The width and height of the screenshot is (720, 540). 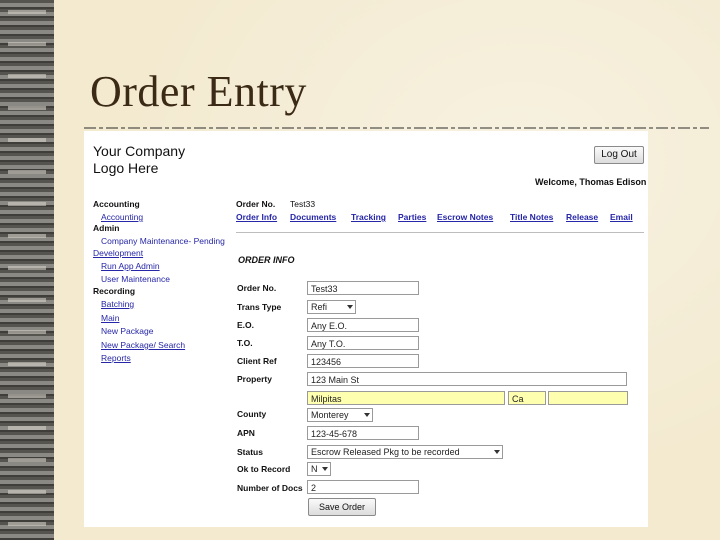 I want to click on nav-link-main: Main, so click(x=110, y=318).